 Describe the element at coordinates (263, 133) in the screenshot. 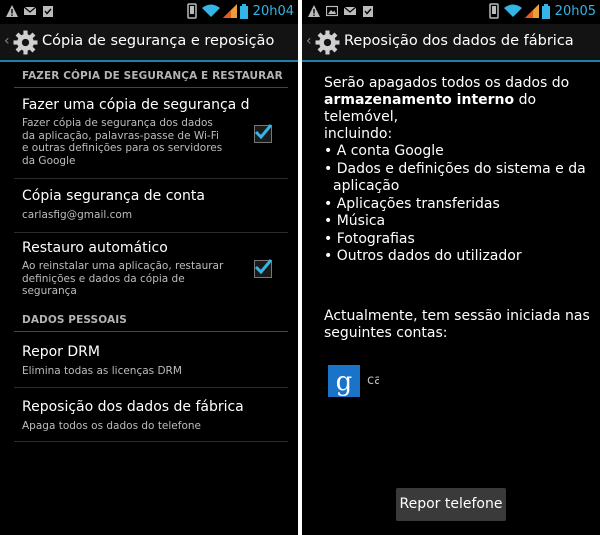

I see `backup-data-checkbox` at that location.